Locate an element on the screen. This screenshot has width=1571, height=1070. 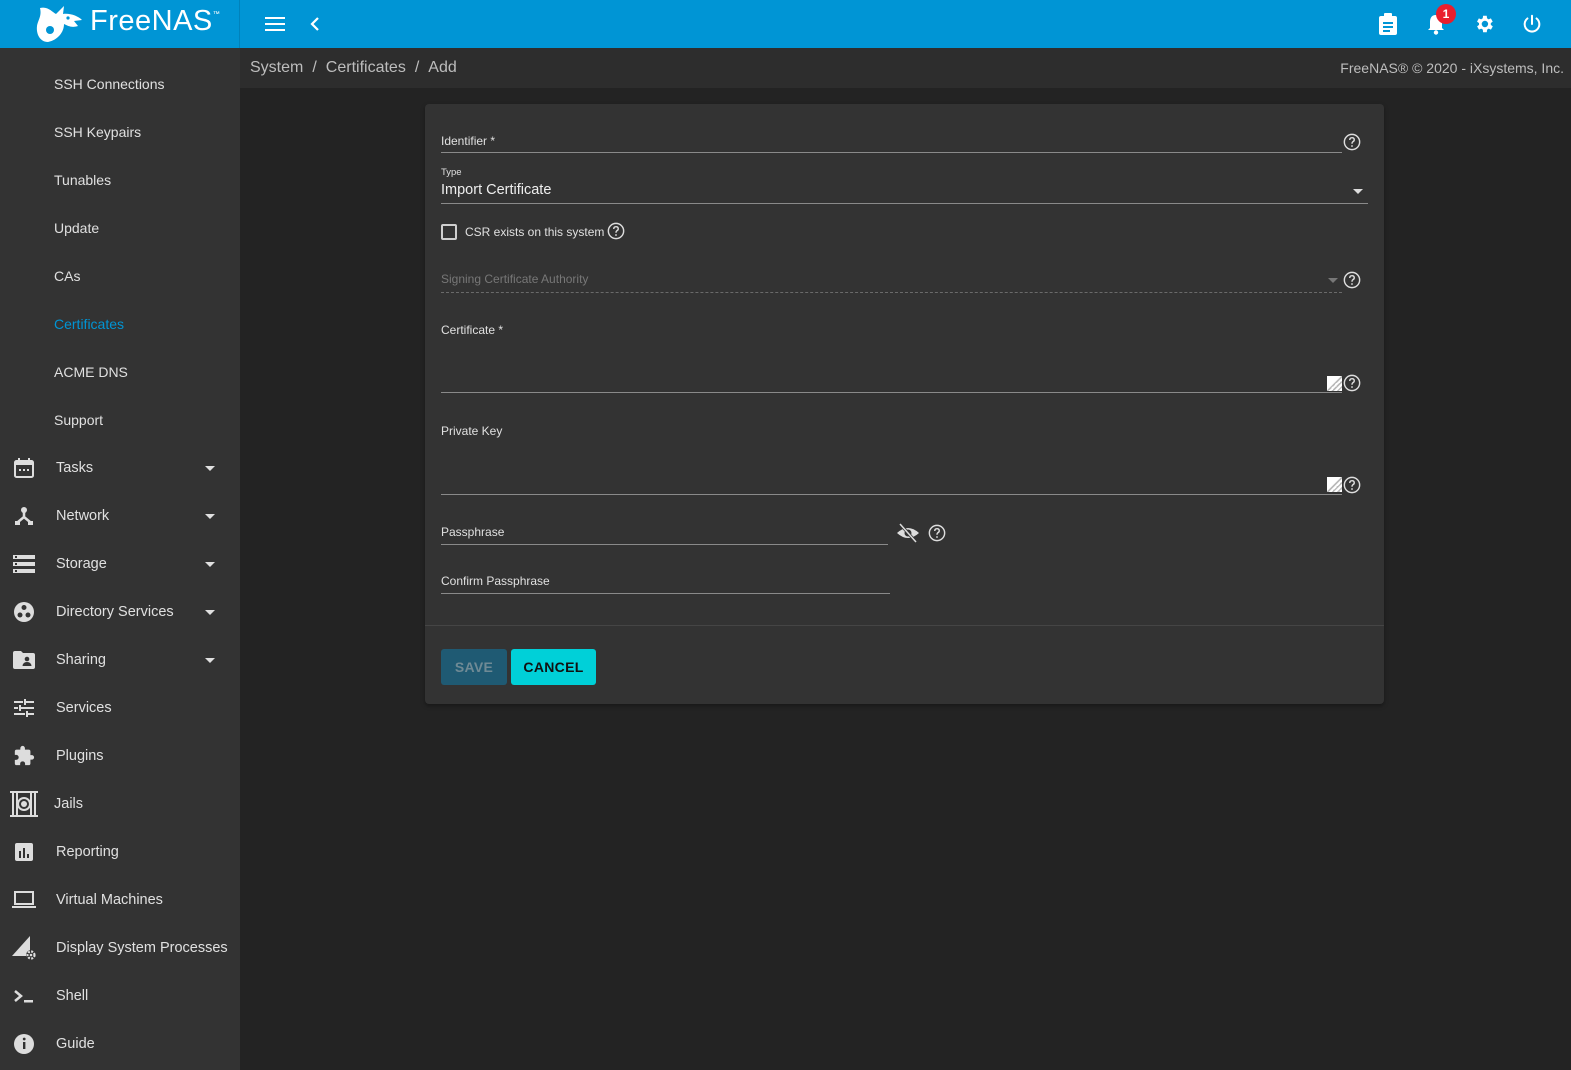
clipboard-icon is located at coordinates (1388, 24).